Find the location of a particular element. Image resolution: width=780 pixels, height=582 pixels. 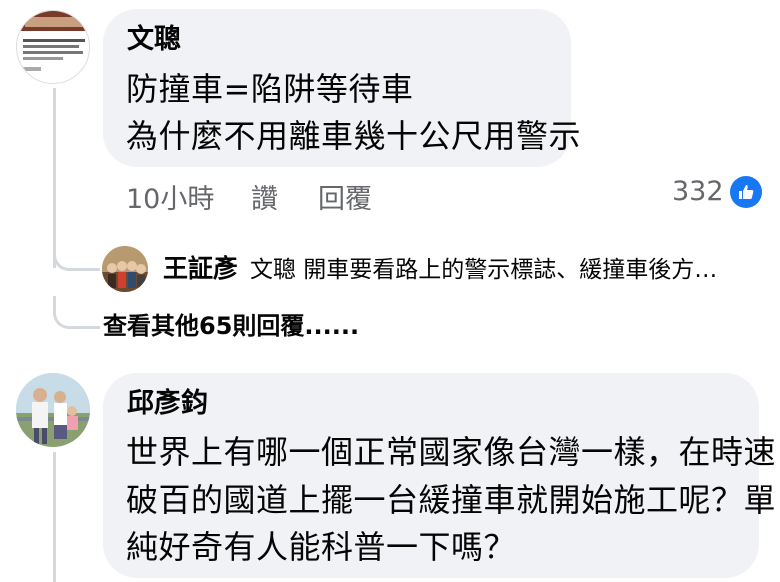

comment-author: 邱彥鈞 is located at coordinates (167, 404).